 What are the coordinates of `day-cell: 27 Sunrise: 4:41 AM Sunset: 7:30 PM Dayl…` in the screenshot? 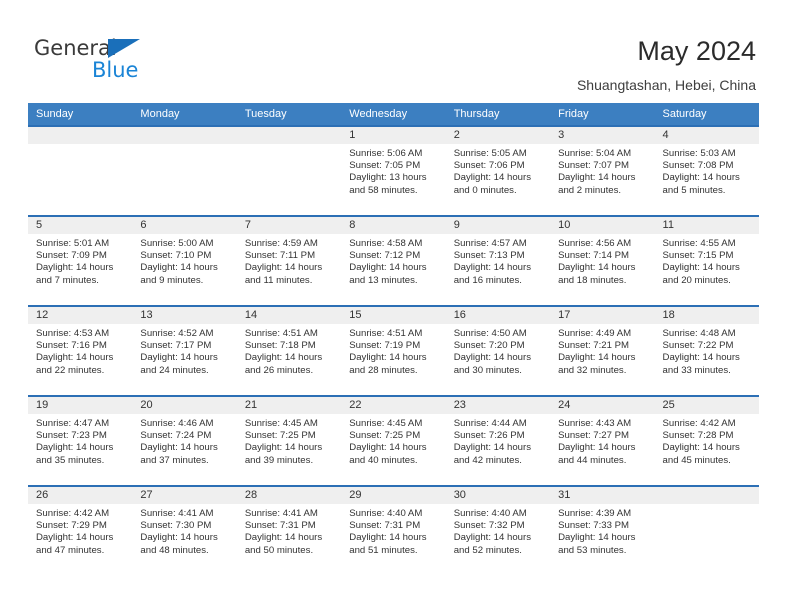 It's located at (184, 531).